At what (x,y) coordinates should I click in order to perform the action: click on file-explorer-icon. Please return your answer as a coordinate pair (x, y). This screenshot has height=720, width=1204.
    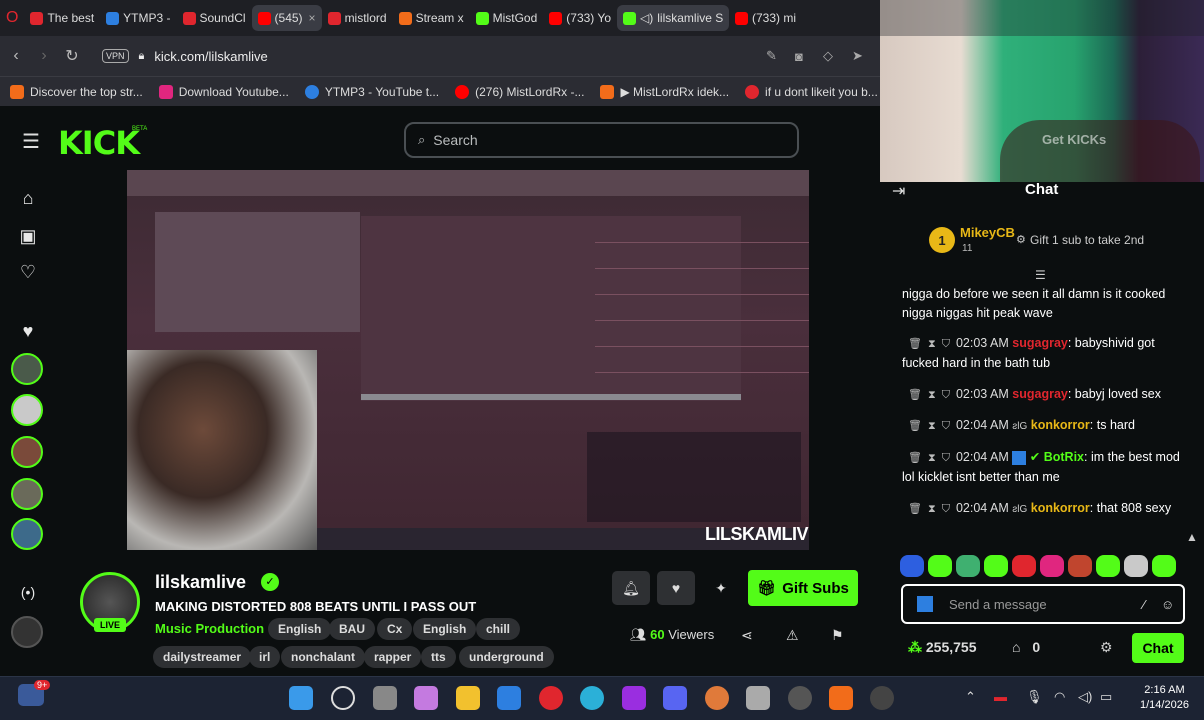
    Looking at the image, I should click on (468, 698).